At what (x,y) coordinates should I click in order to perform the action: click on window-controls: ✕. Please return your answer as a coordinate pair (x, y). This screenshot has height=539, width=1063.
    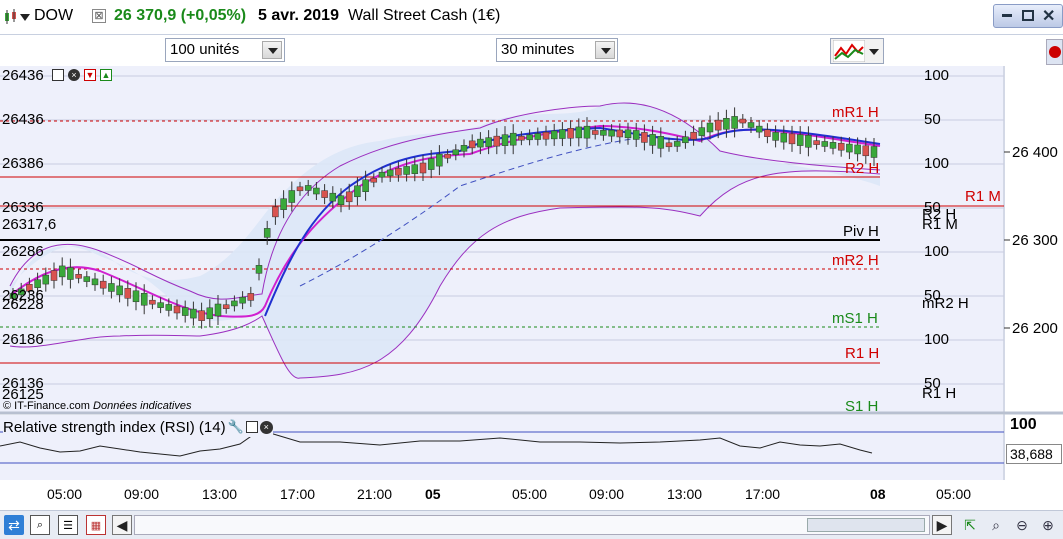
    Looking at the image, I should click on (1028, 16).